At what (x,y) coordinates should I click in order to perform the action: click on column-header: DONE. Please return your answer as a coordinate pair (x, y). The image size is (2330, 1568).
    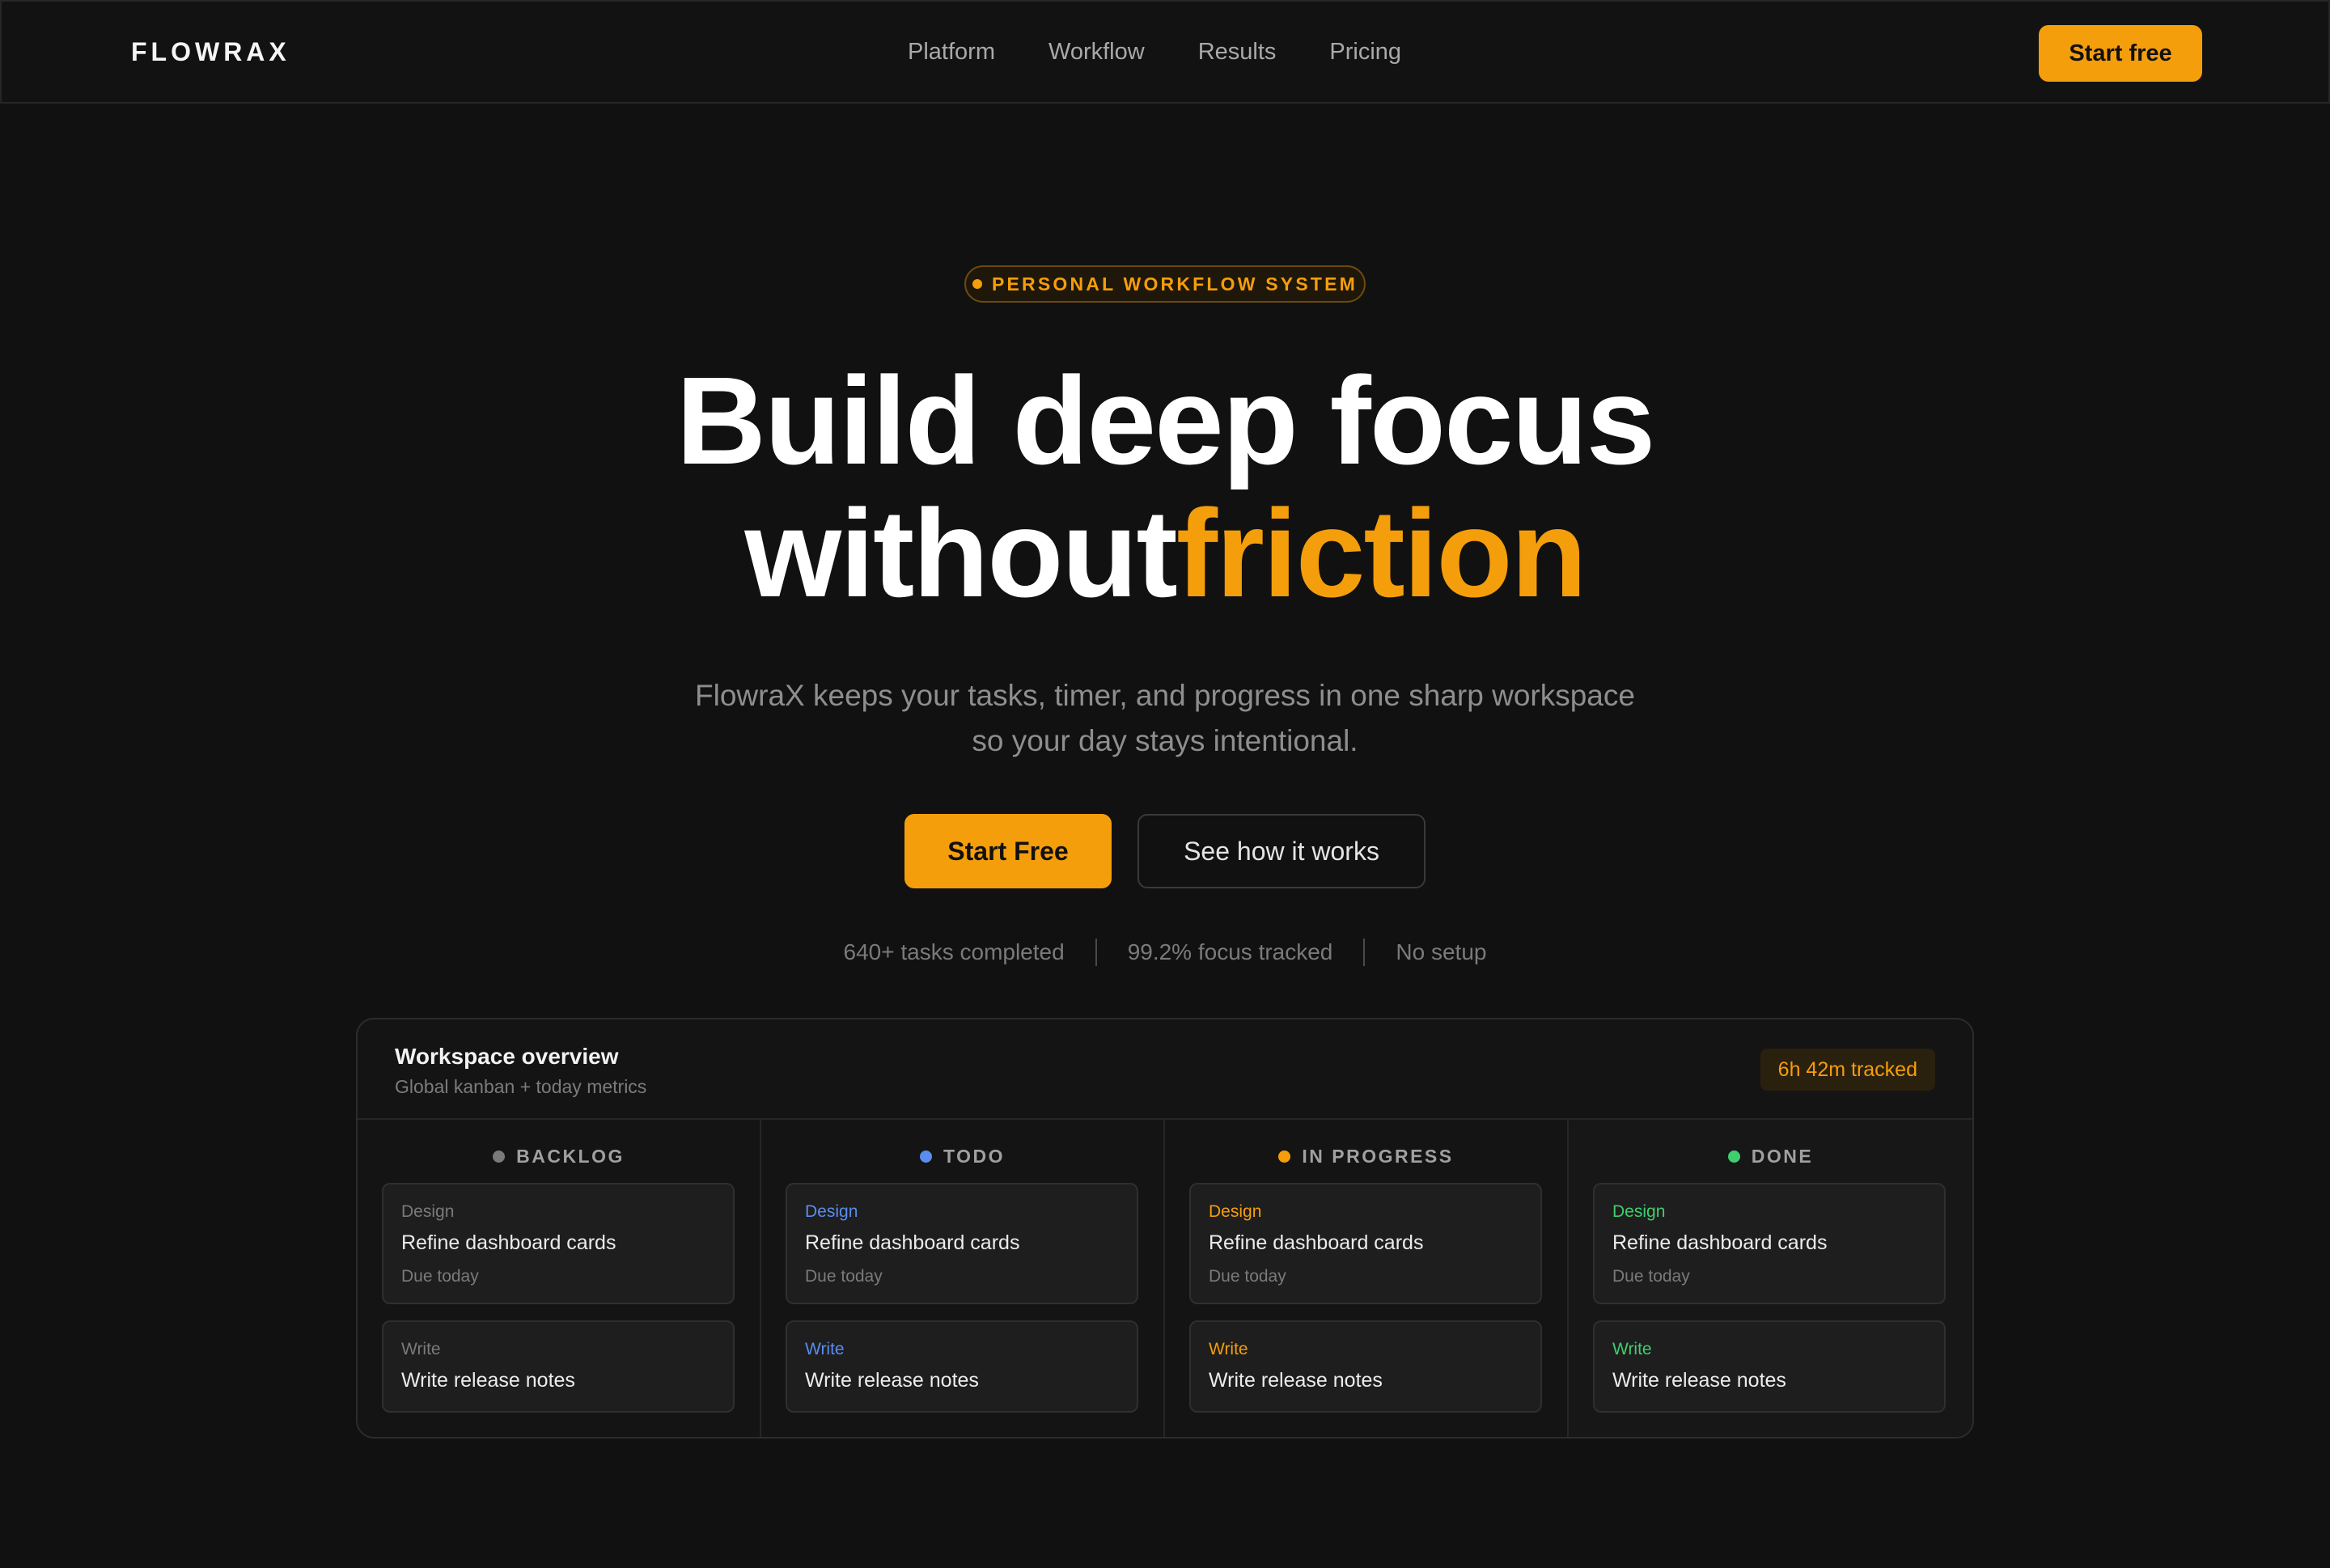
    Looking at the image, I should click on (1770, 1157).